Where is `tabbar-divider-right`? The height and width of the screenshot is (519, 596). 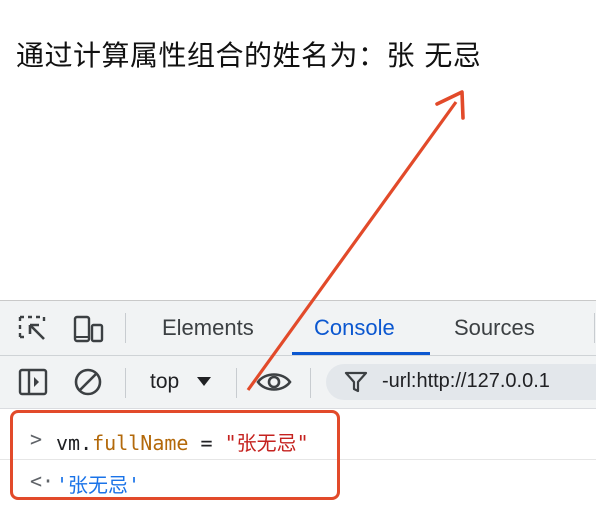 tabbar-divider-right is located at coordinates (594, 328).